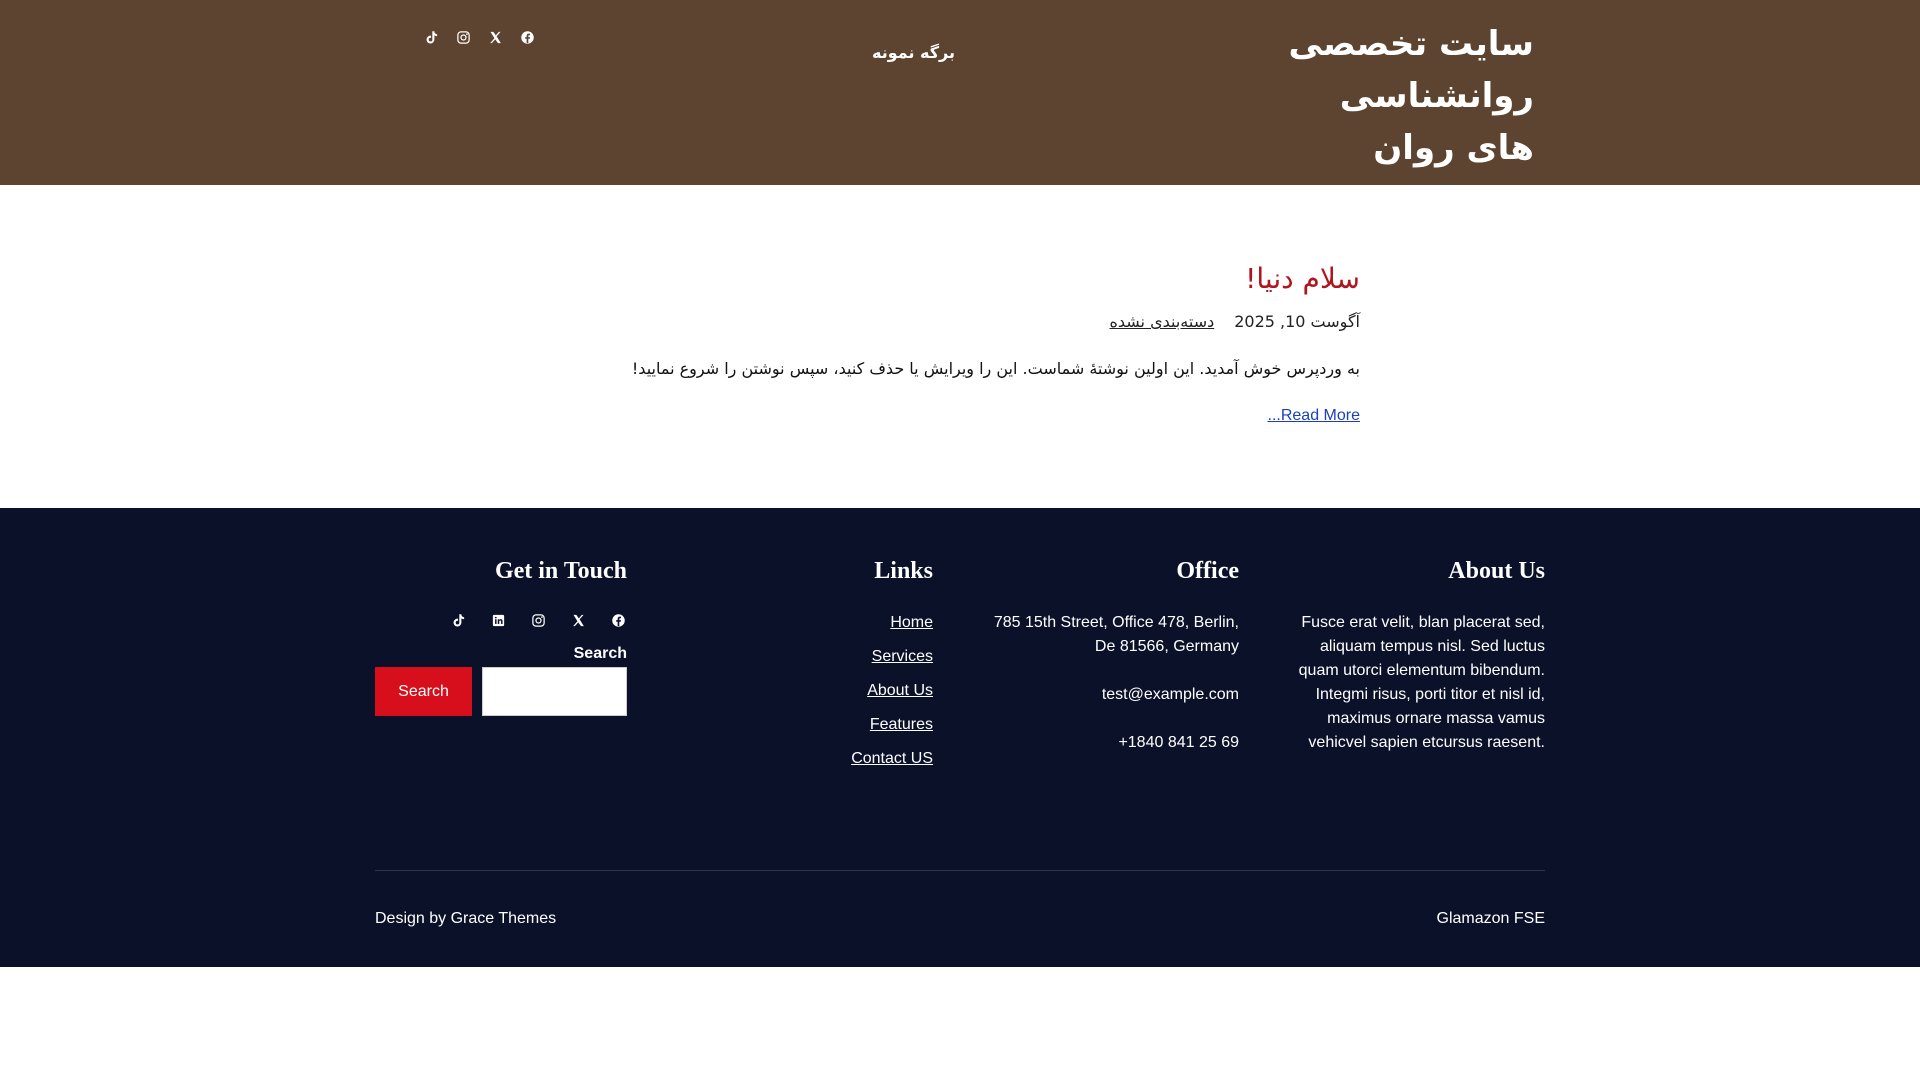 This screenshot has width=1920, height=1080. Describe the element at coordinates (1297, 321) in the screenshot. I see `post-date: آگوست 10, 2025` at that location.